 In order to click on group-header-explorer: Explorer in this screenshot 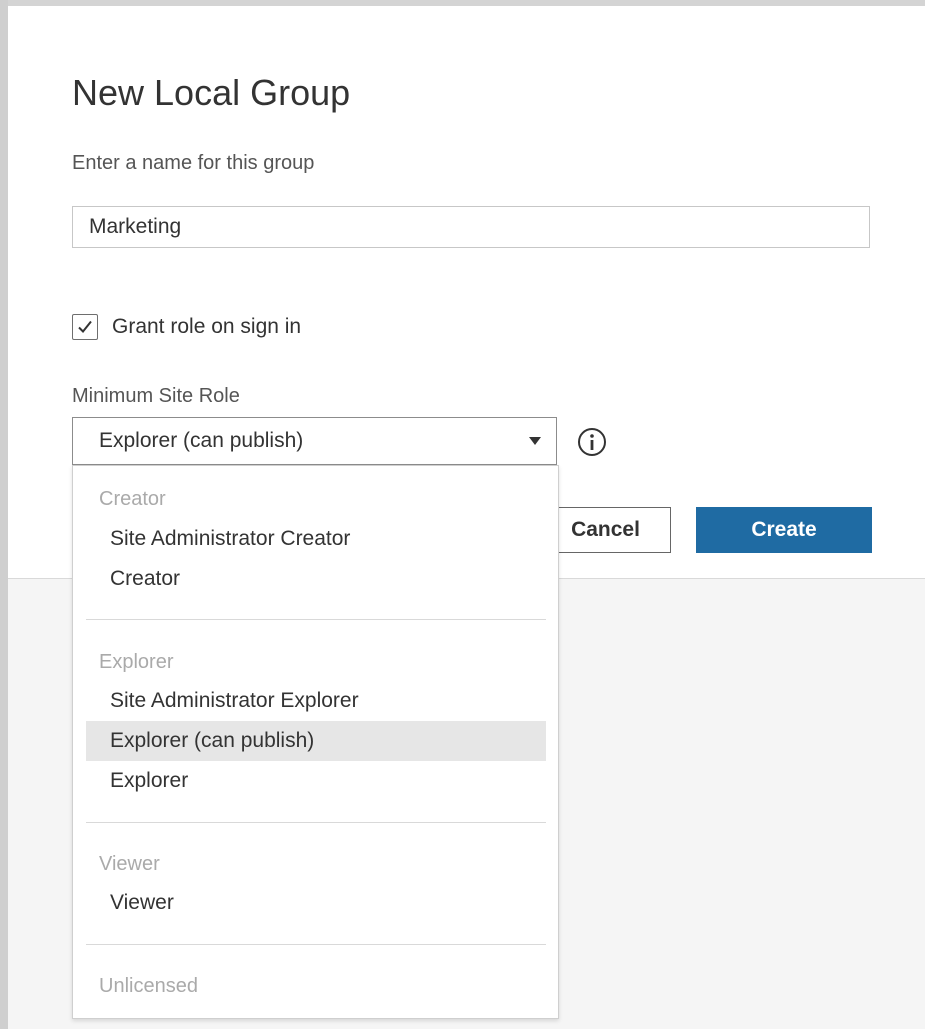, I will do `click(136, 662)`.